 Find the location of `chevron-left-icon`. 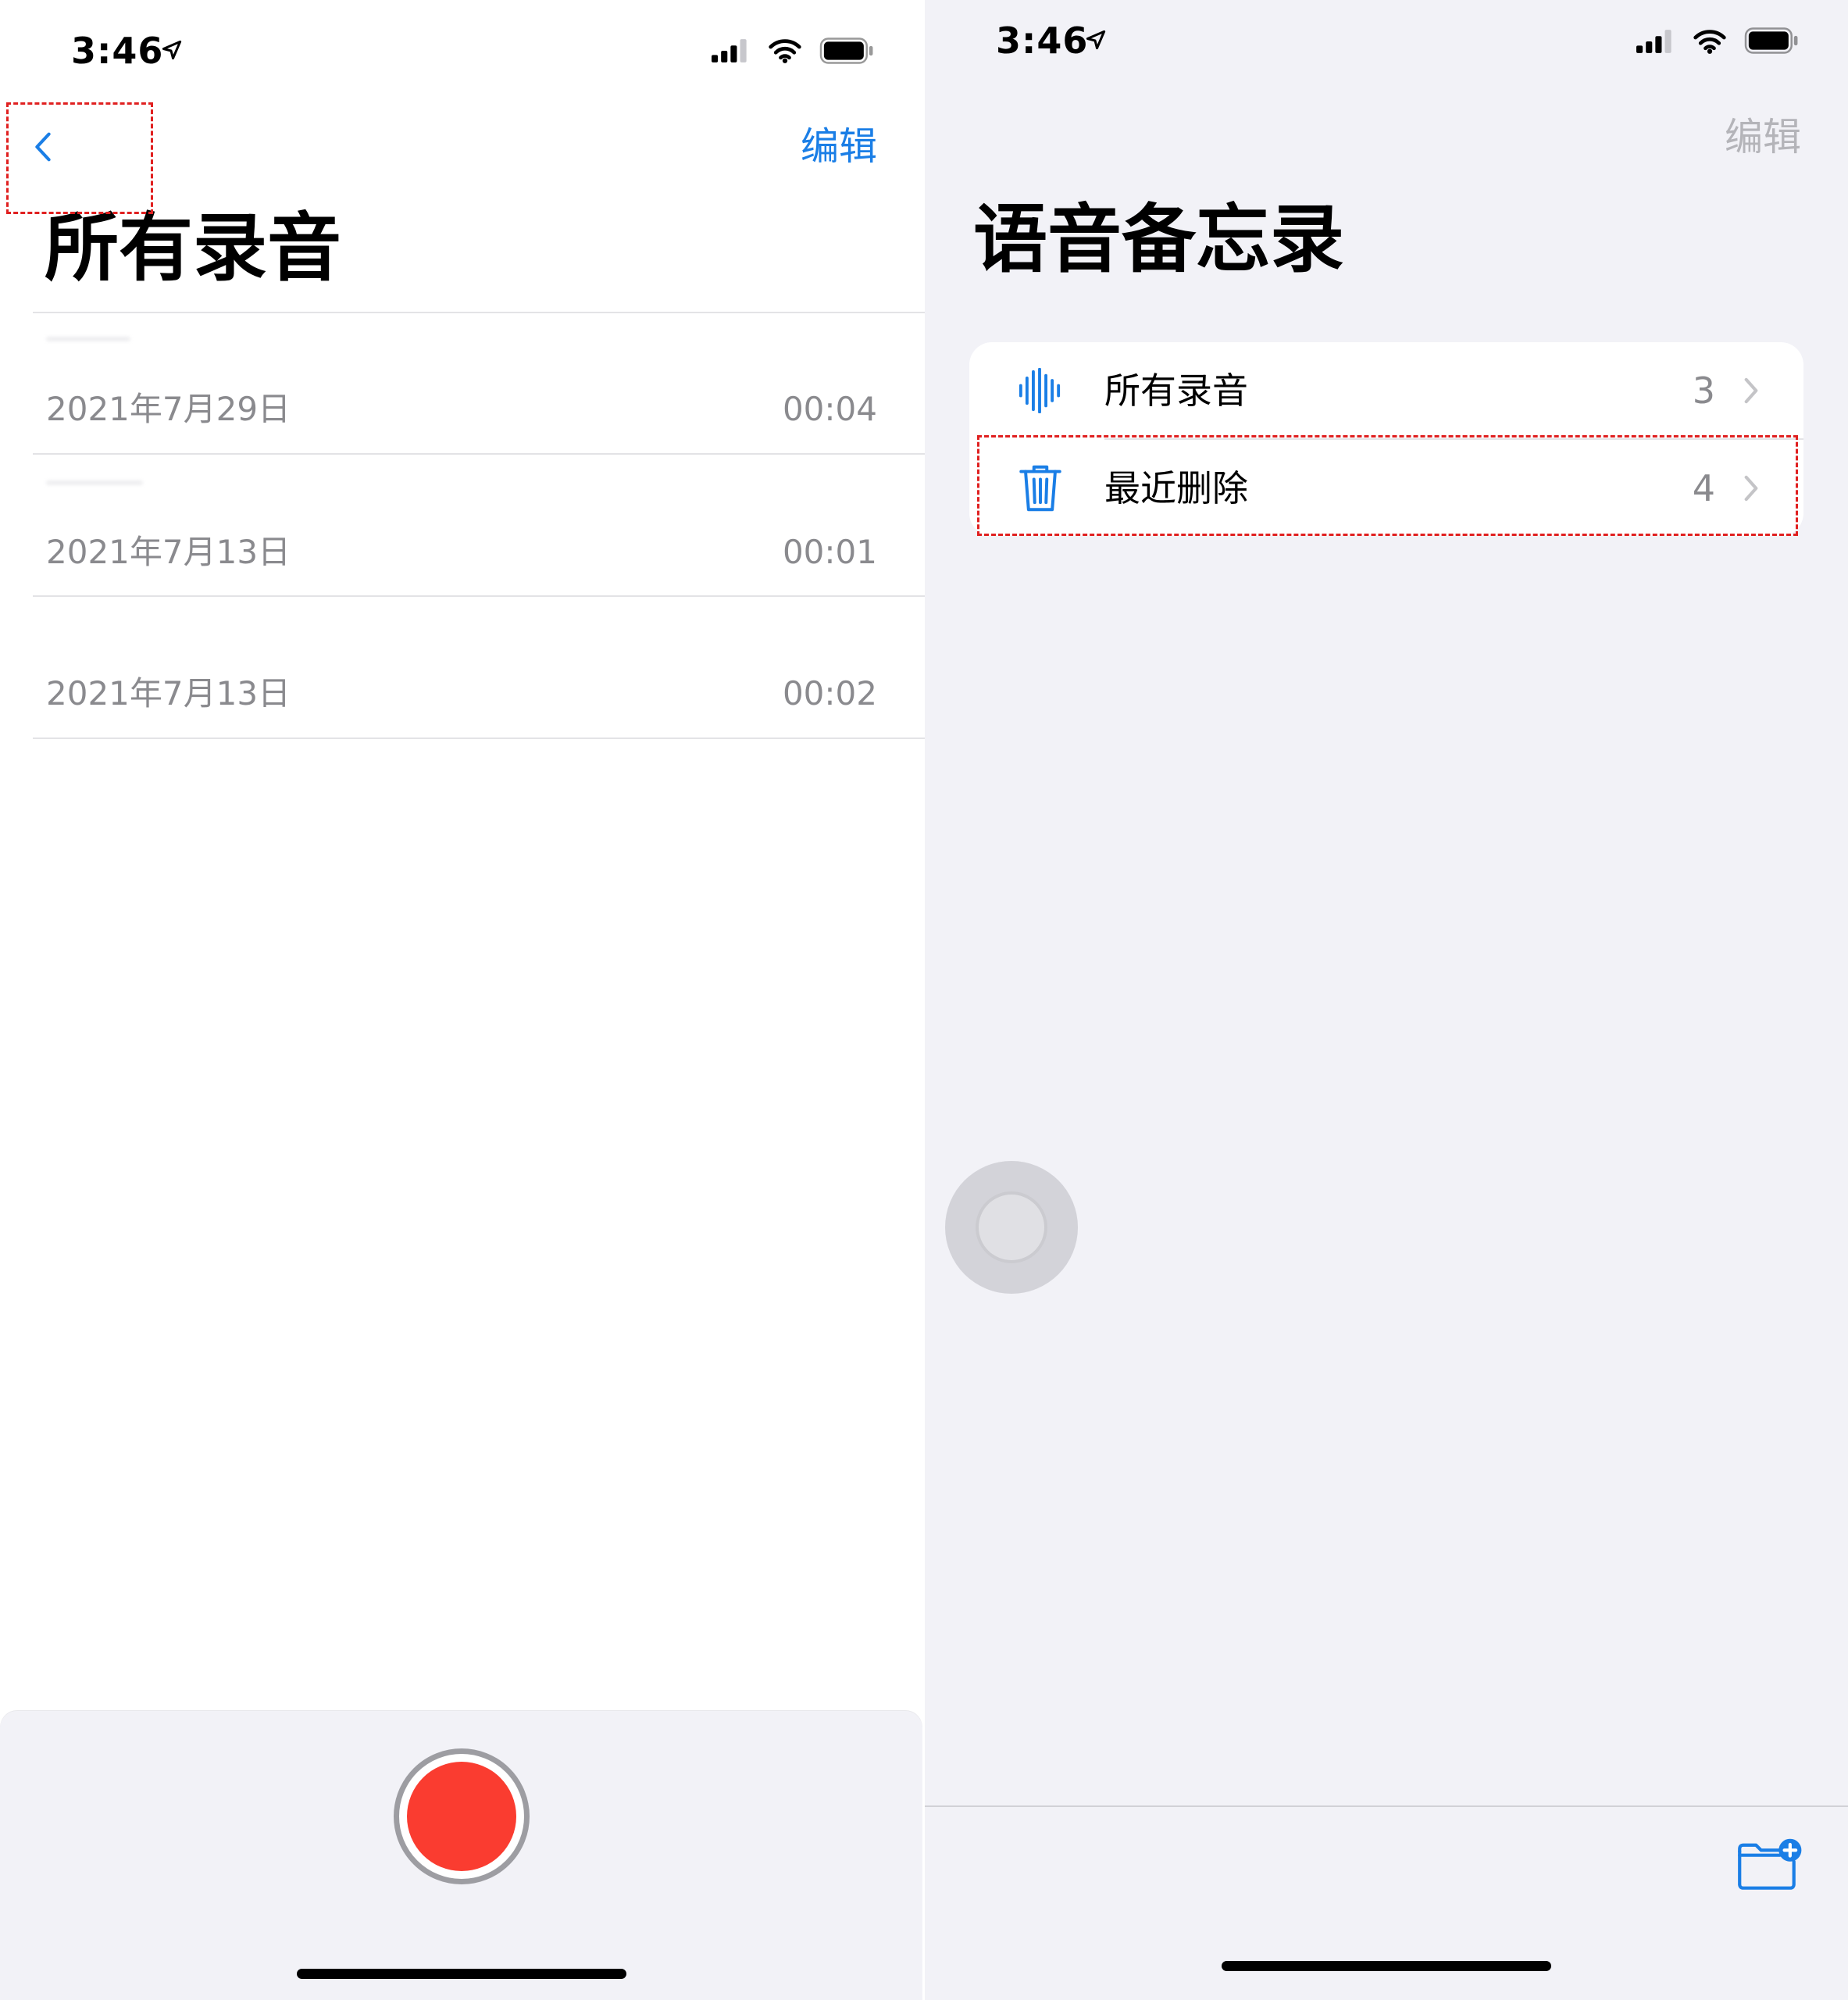

chevron-left-icon is located at coordinates (43, 147).